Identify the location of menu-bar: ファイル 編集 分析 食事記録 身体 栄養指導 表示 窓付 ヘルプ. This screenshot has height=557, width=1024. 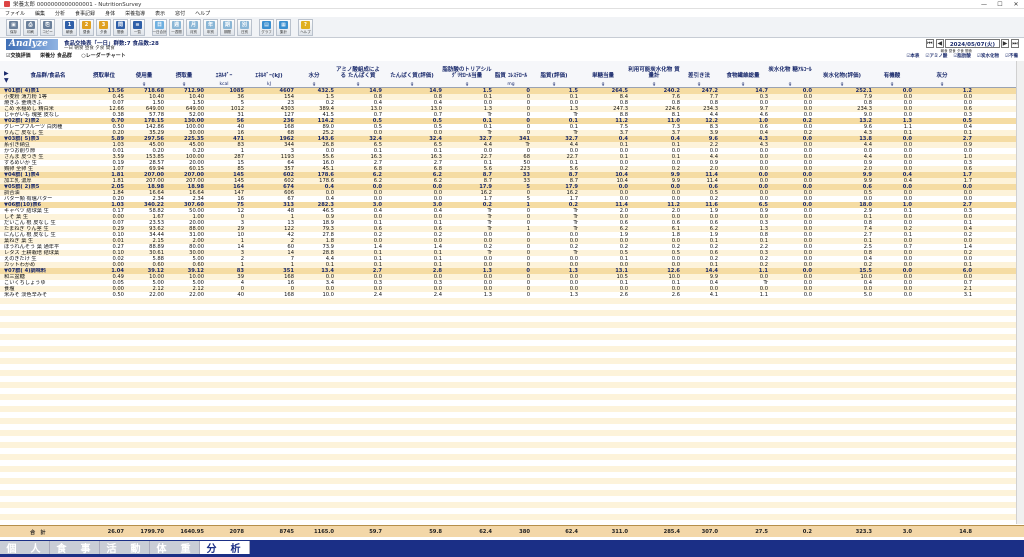
(512, 13).